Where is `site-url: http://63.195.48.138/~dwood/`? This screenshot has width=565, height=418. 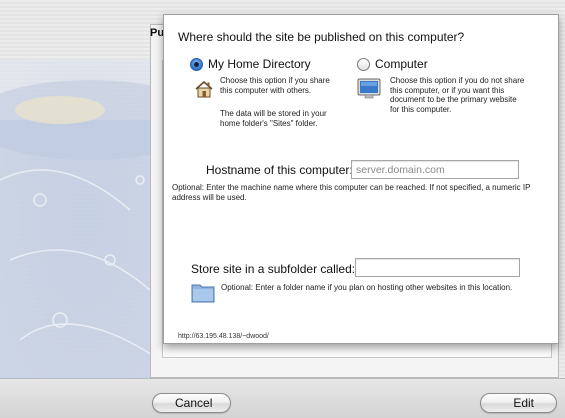
site-url: http://63.195.48.138/~dwood/ is located at coordinates (223, 336).